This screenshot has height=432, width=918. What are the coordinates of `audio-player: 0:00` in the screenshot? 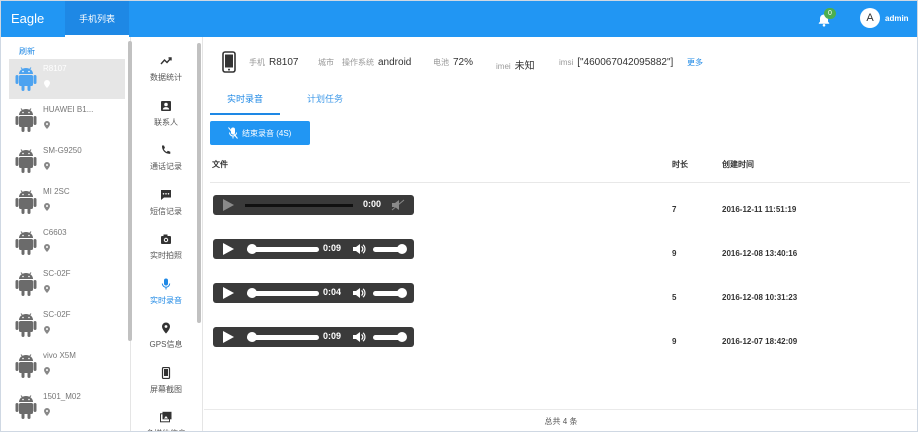 It's located at (313, 205).